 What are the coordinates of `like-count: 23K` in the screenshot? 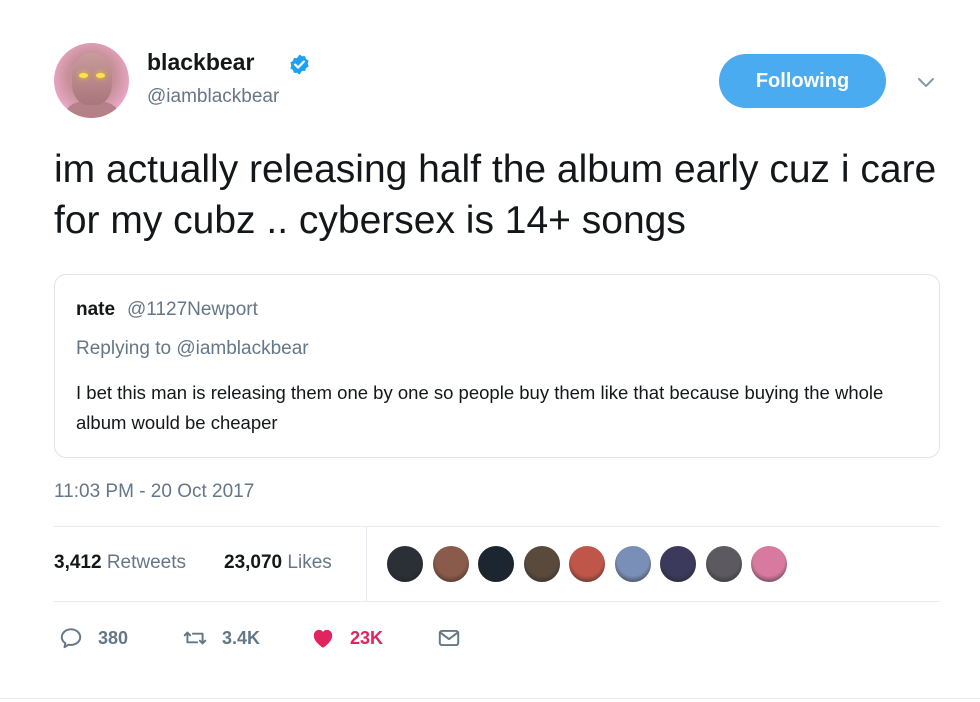 It's located at (367, 637).